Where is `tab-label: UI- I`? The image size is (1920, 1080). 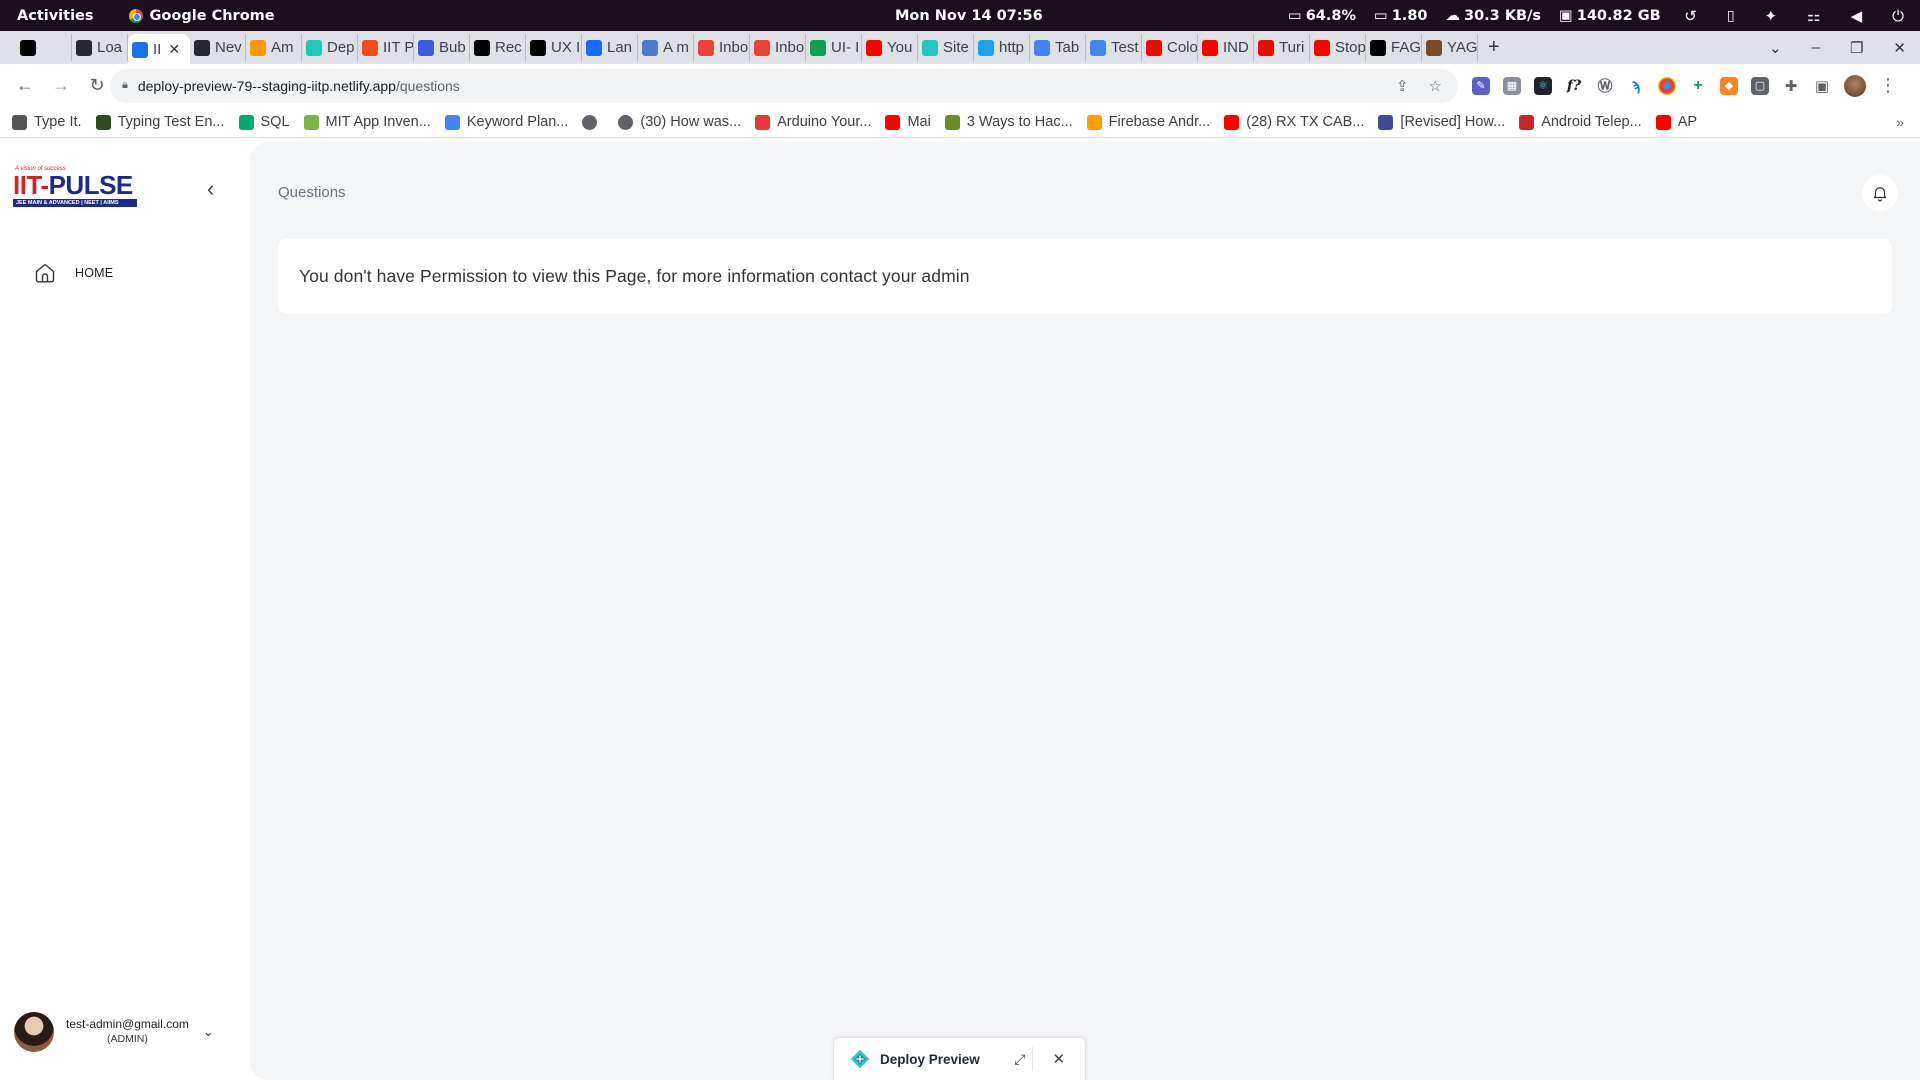 tab-label: UI- I is located at coordinates (845, 47).